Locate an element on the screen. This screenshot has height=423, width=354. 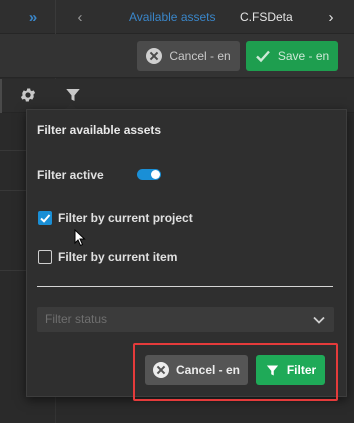
toolbar-edge is located at coordinates (1, 96).